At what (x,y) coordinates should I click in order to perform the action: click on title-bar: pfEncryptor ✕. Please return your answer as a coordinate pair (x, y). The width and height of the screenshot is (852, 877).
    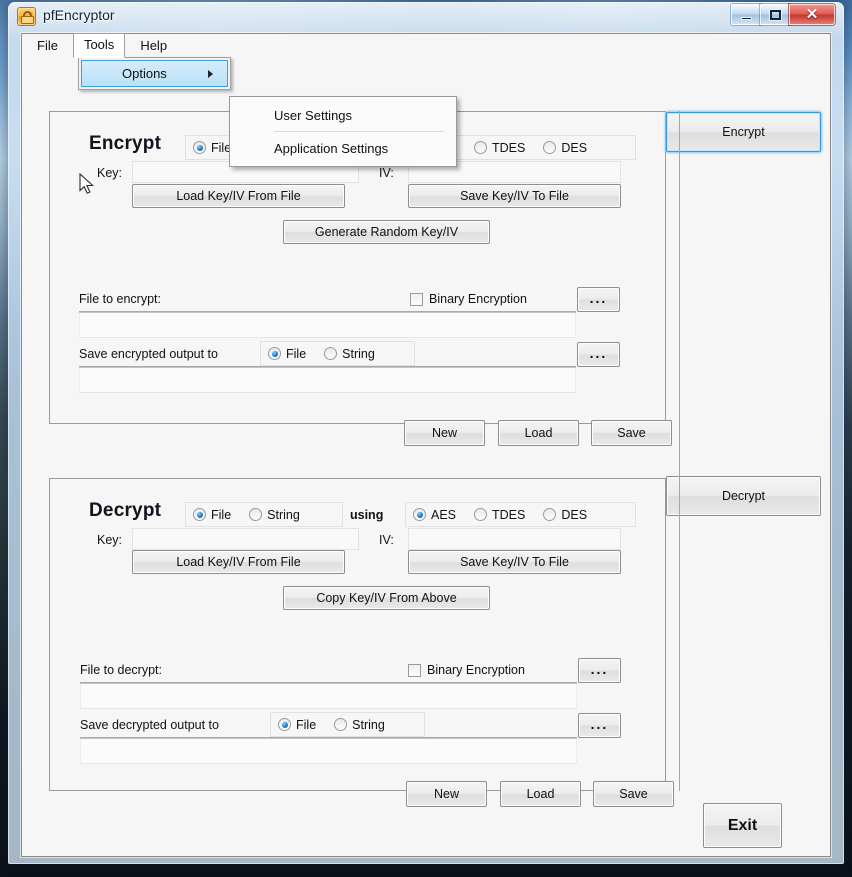
    Looking at the image, I should click on (426, 17).